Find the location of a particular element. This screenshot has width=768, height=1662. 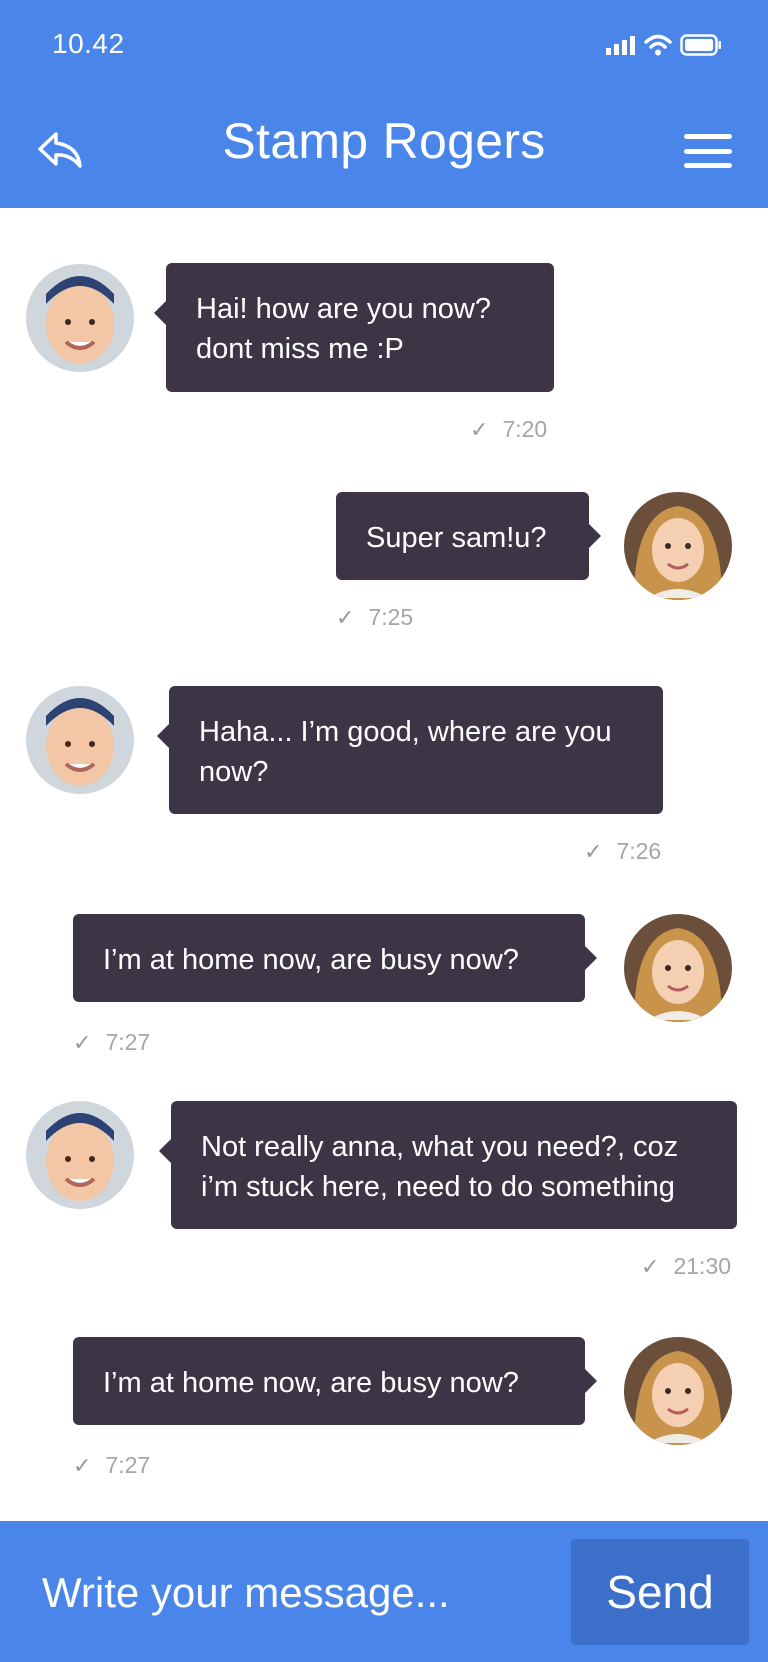

wifi-icon is located at coordinates (658, 45).